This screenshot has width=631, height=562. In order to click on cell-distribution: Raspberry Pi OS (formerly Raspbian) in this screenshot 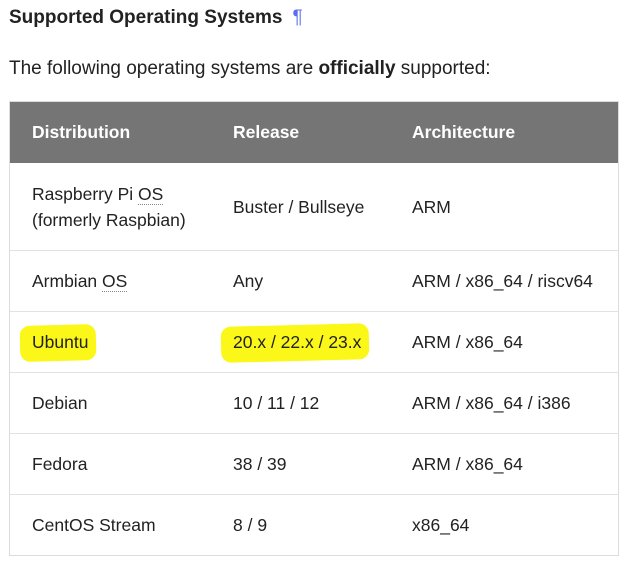, I will do `click(110, 207)`.